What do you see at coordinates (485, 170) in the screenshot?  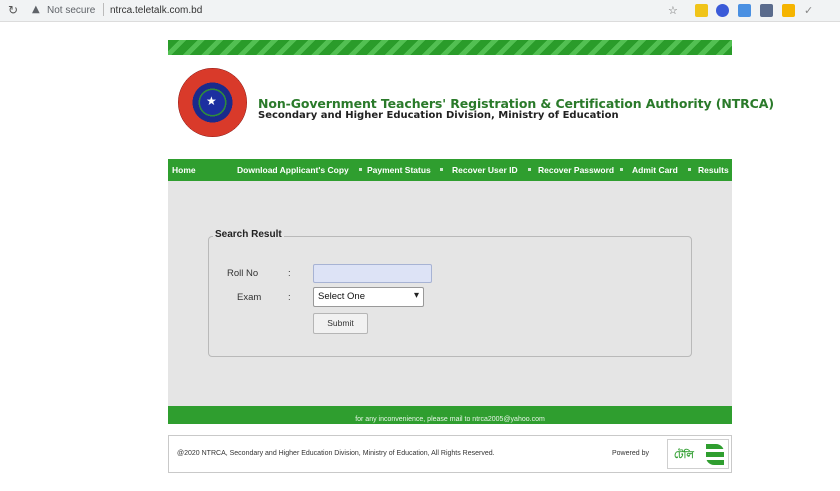 I see `nav-recover-user-id: Recover User ID` at bounding box center [485, 170].